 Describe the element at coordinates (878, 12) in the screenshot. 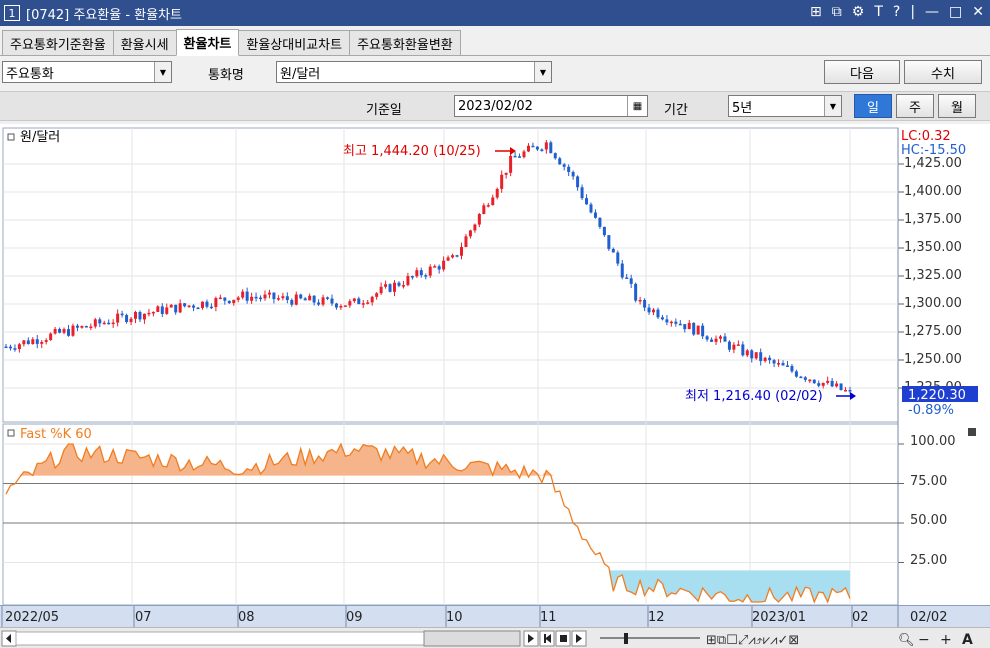

I see `font-icon: T` at that location.